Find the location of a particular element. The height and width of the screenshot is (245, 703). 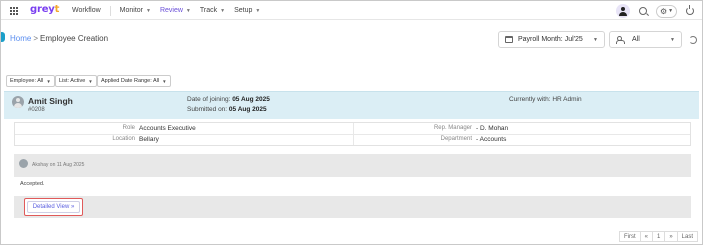

currently-with: Currently with: HR Admin is located at coordinates (545, 99).